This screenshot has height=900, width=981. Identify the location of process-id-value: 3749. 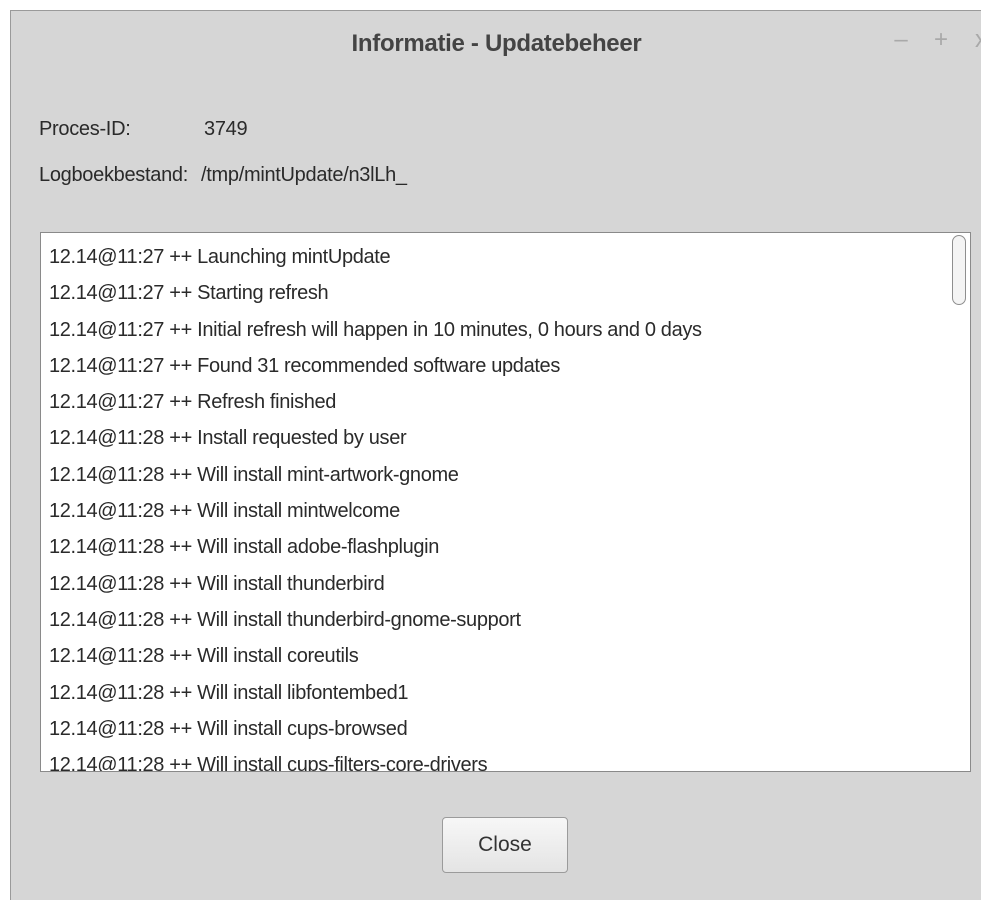
(226, 129).